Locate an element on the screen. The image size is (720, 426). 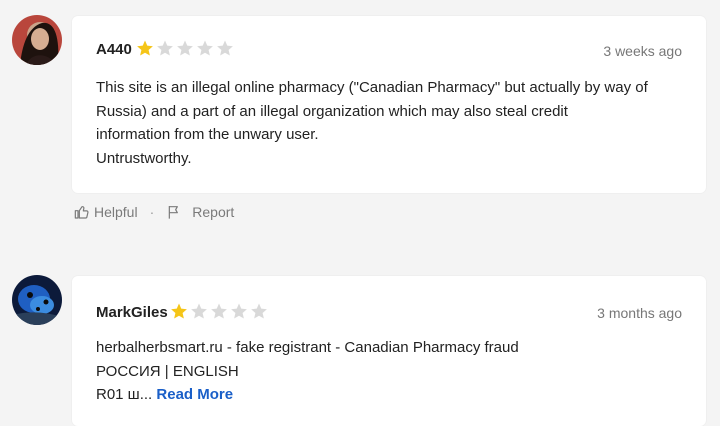
review-text-line: Untrustworthy. is located at coordinates (144, 158).